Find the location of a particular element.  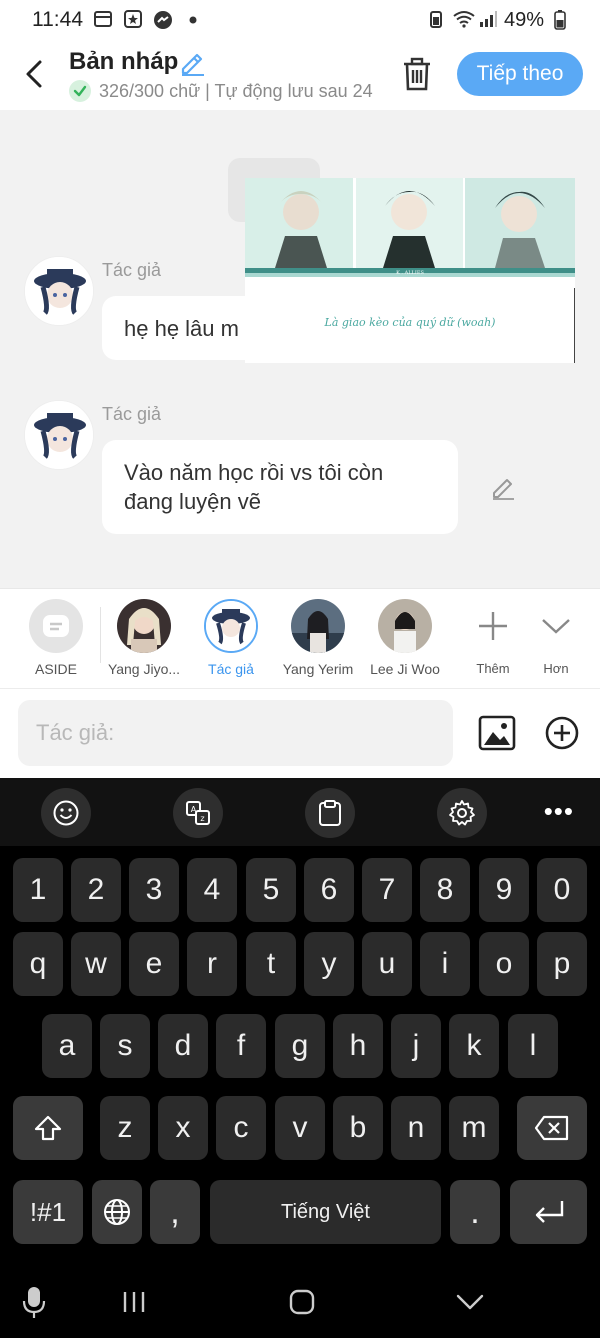

key-c: c is located at coordinates (241, 1128).